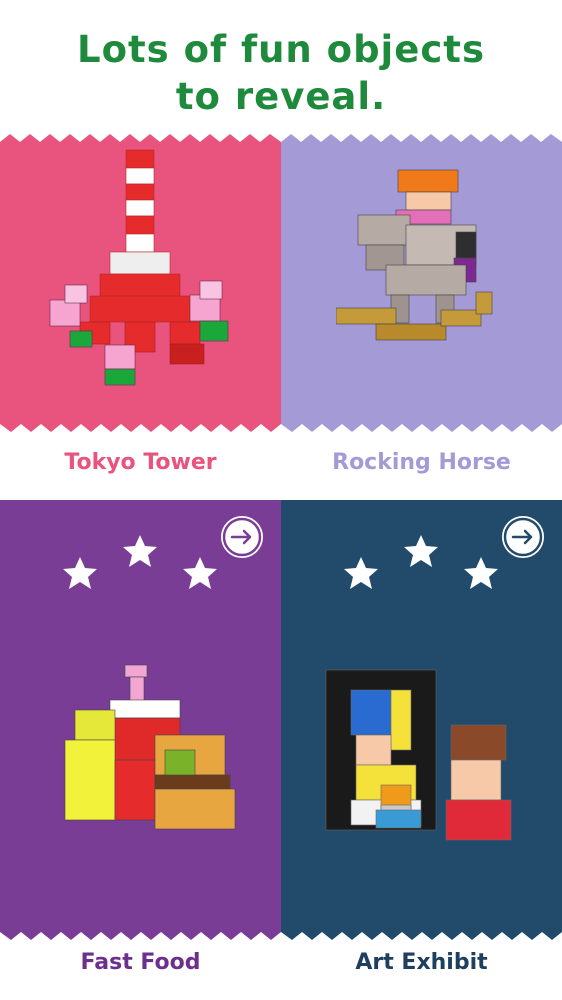 This screenshot has width=562, height=1000. Describe the element at coordinates (139, 267) in the screenshot. I see `tokyo-tower-voxel-art` at that location.